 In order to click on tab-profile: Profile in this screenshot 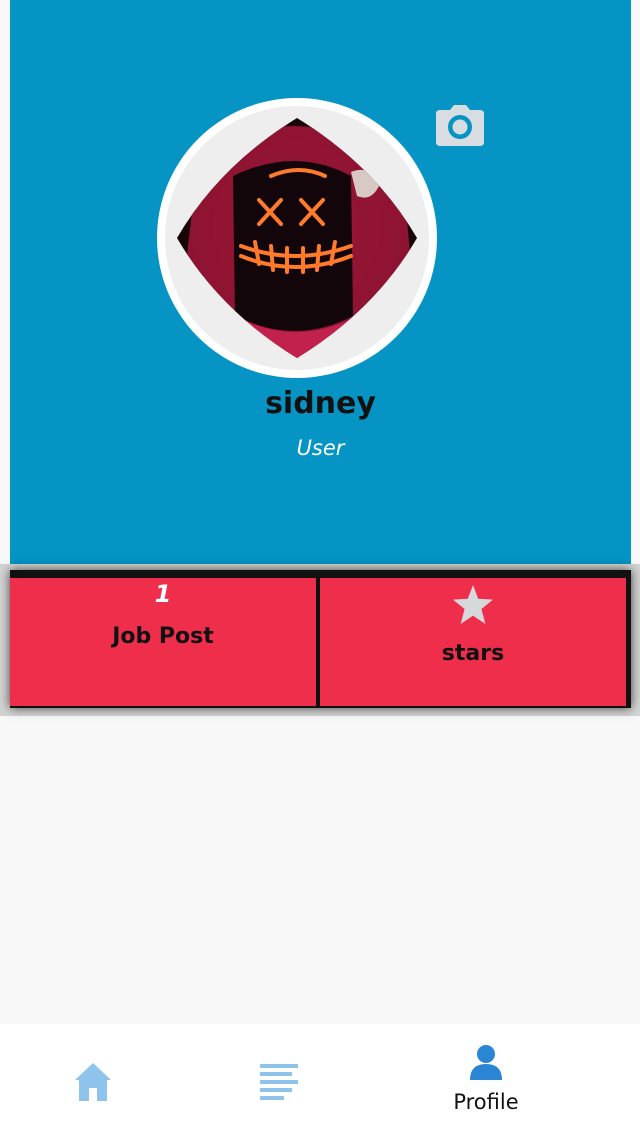, I will do `click(486, 1080)`.